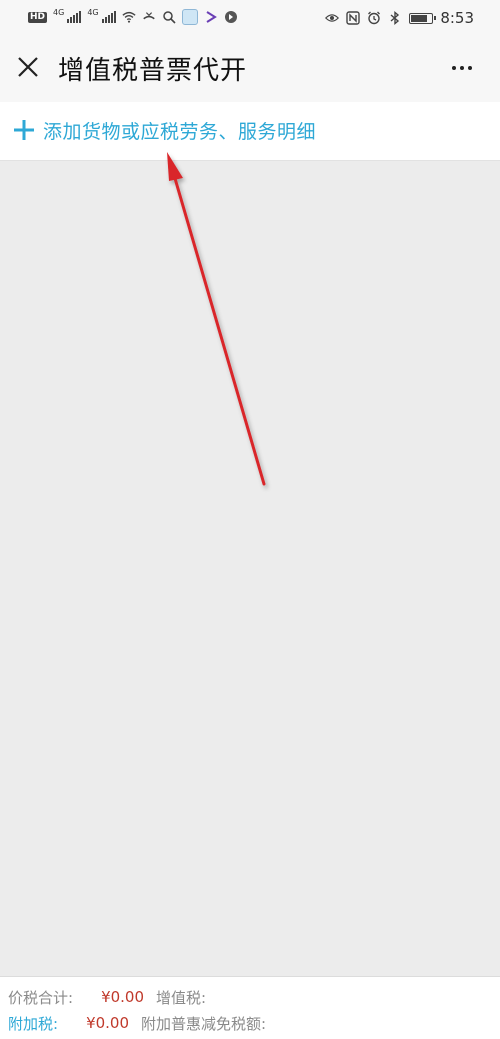 The height and width of the screenshot is (1039, 500). What do you see at coordinates (395, 18) in the screenshot?
I see `bluetooth-icon` at bounding box center [395, 18].